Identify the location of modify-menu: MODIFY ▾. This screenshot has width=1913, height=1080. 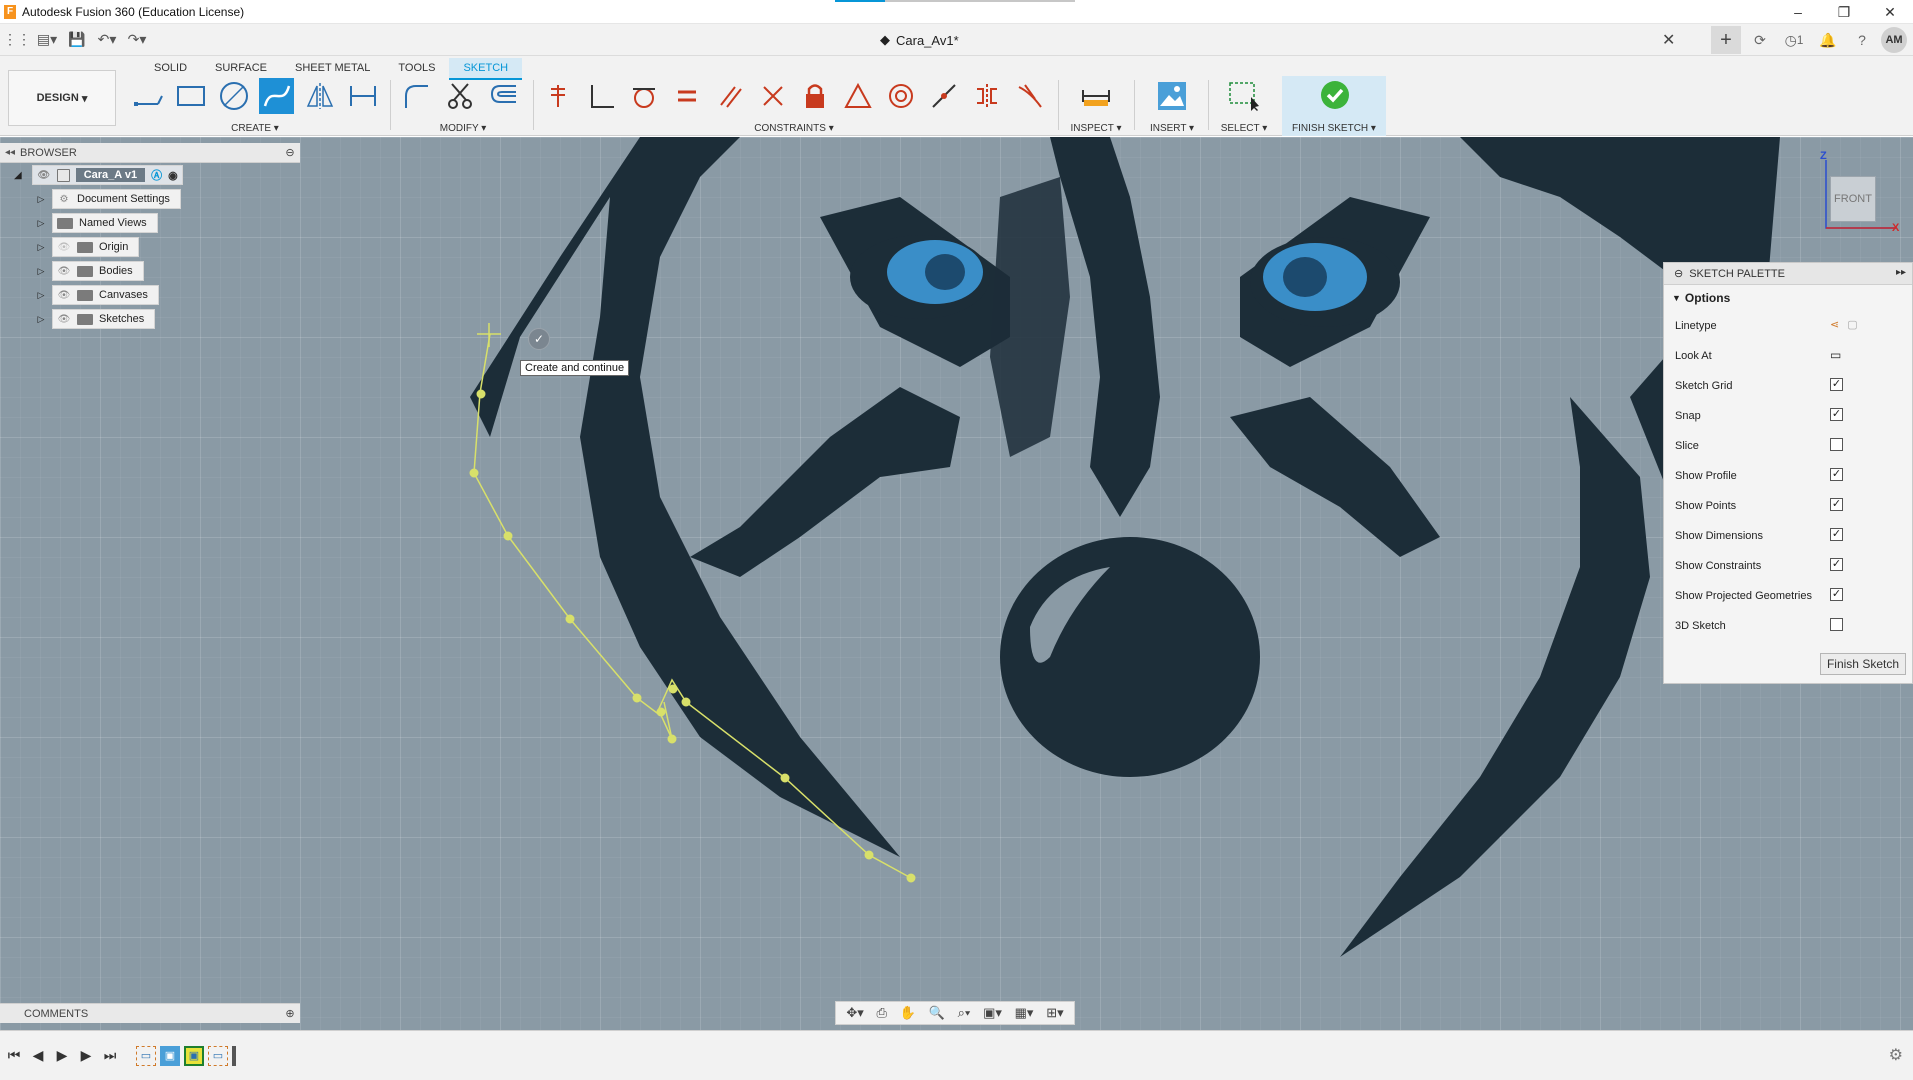
(463, 128).